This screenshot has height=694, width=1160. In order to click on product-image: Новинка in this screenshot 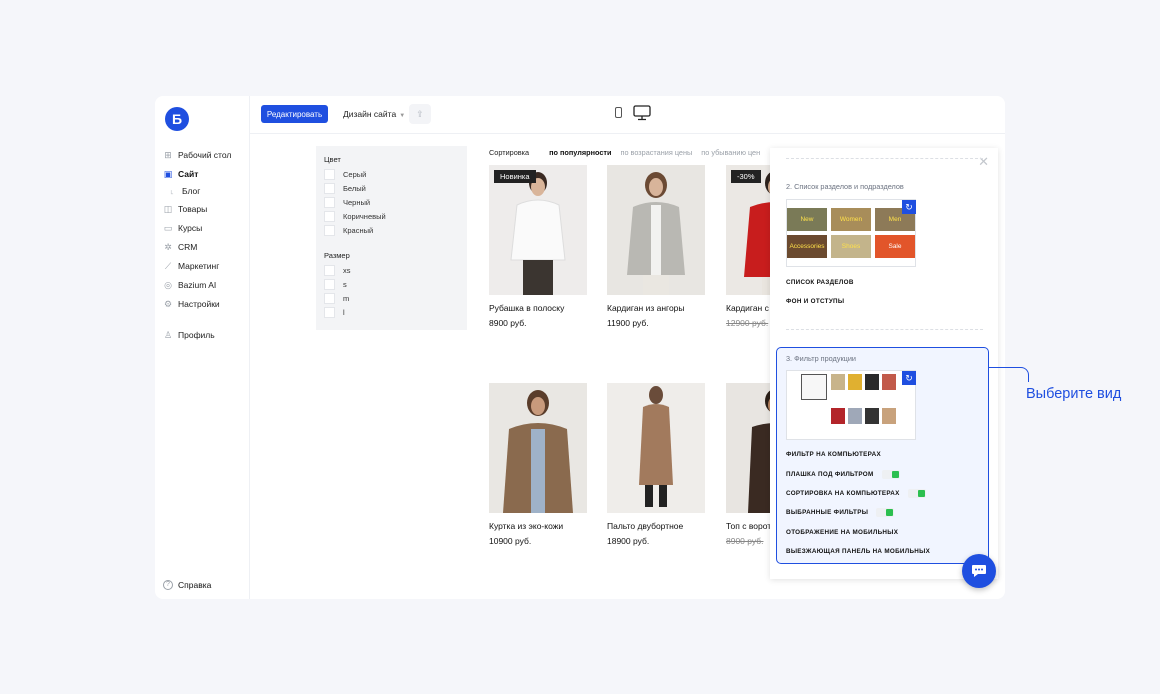, I will do `click(538, 230)`.